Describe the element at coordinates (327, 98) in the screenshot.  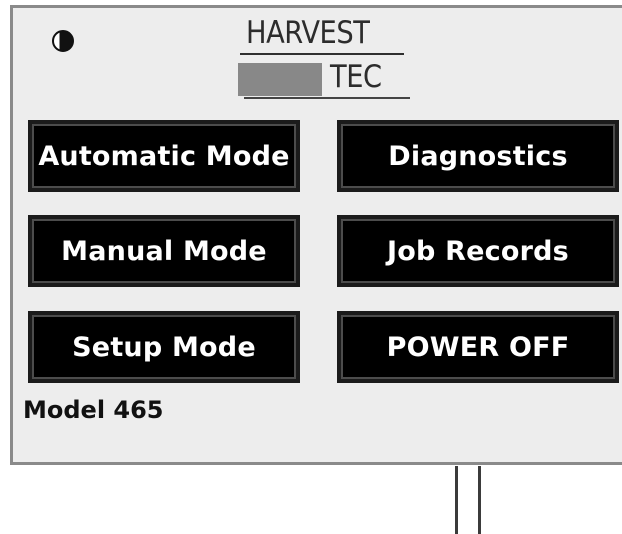
I see `logo-base-rule` at that location.